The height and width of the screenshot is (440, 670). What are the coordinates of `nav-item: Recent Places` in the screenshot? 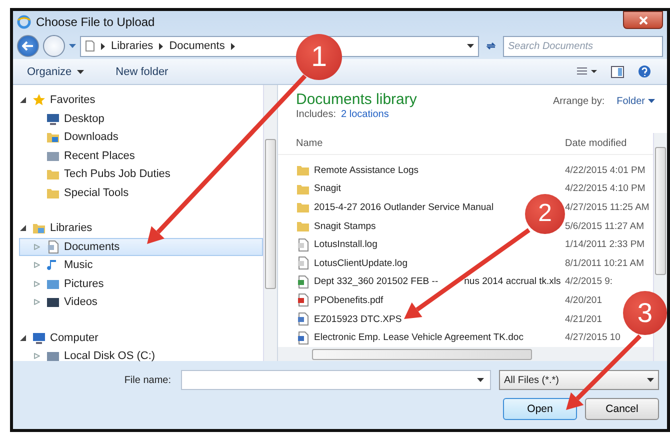 It's located at (141, 155).